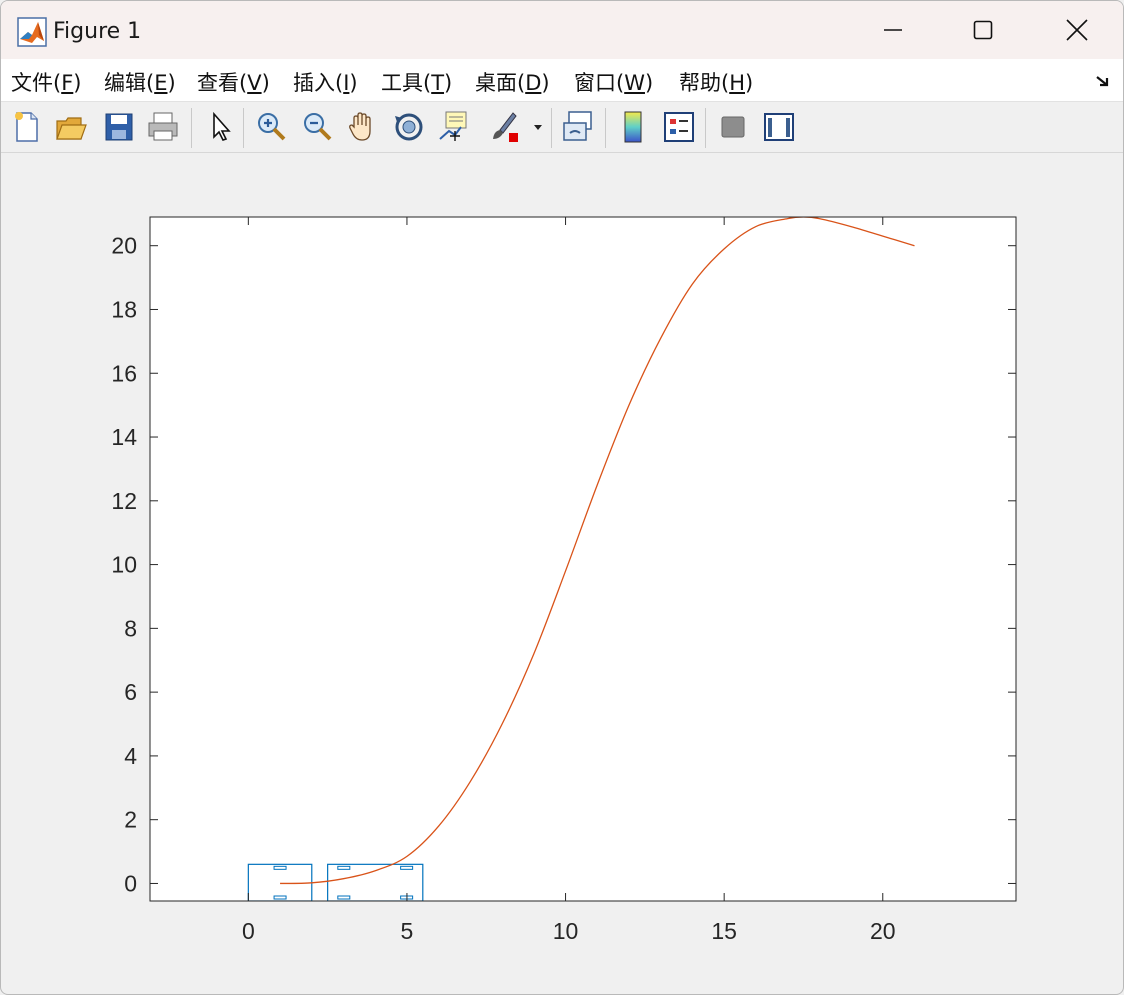 This screenshot has width=1124, height=995. I want to click on y-tick-label: 12, so click(124, 501).